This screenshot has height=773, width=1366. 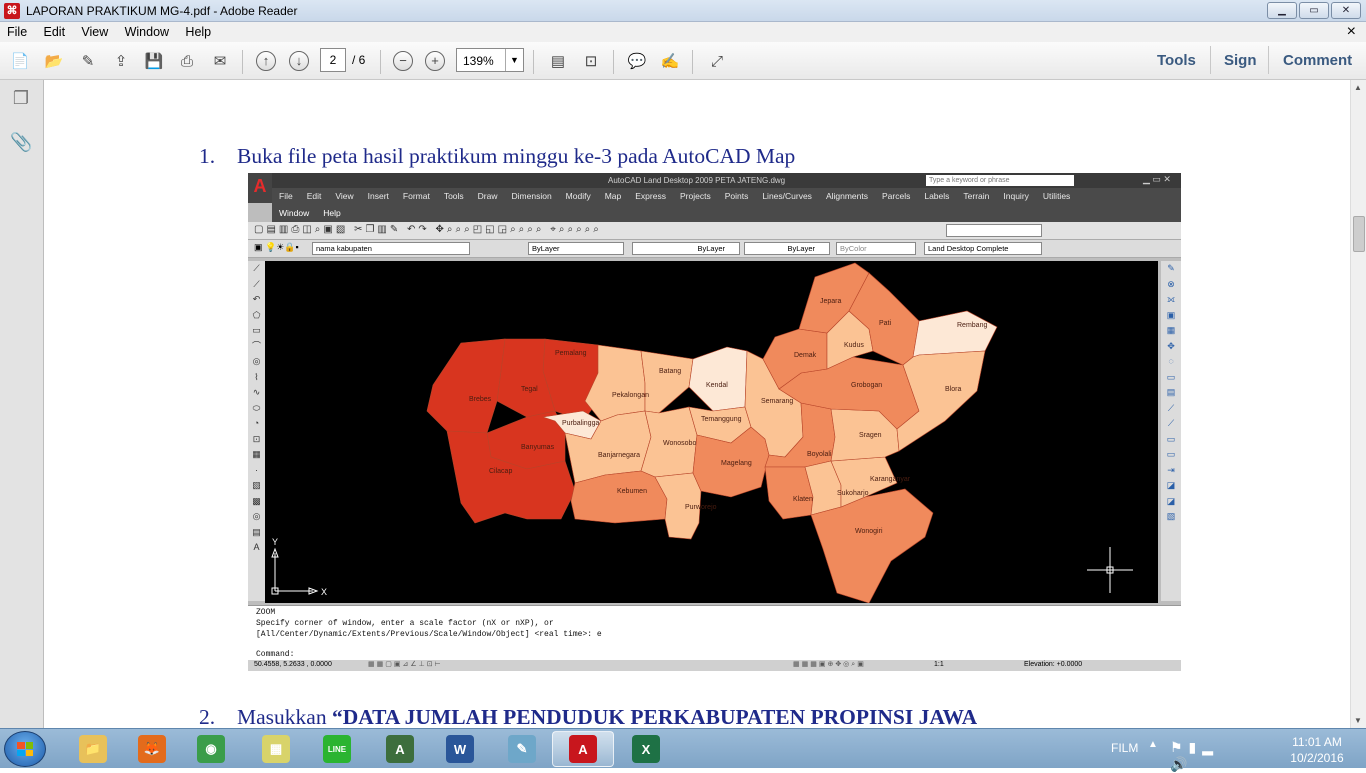 I want to click on taskbar-button-notepad: ✎, so click(x=522, y=749).